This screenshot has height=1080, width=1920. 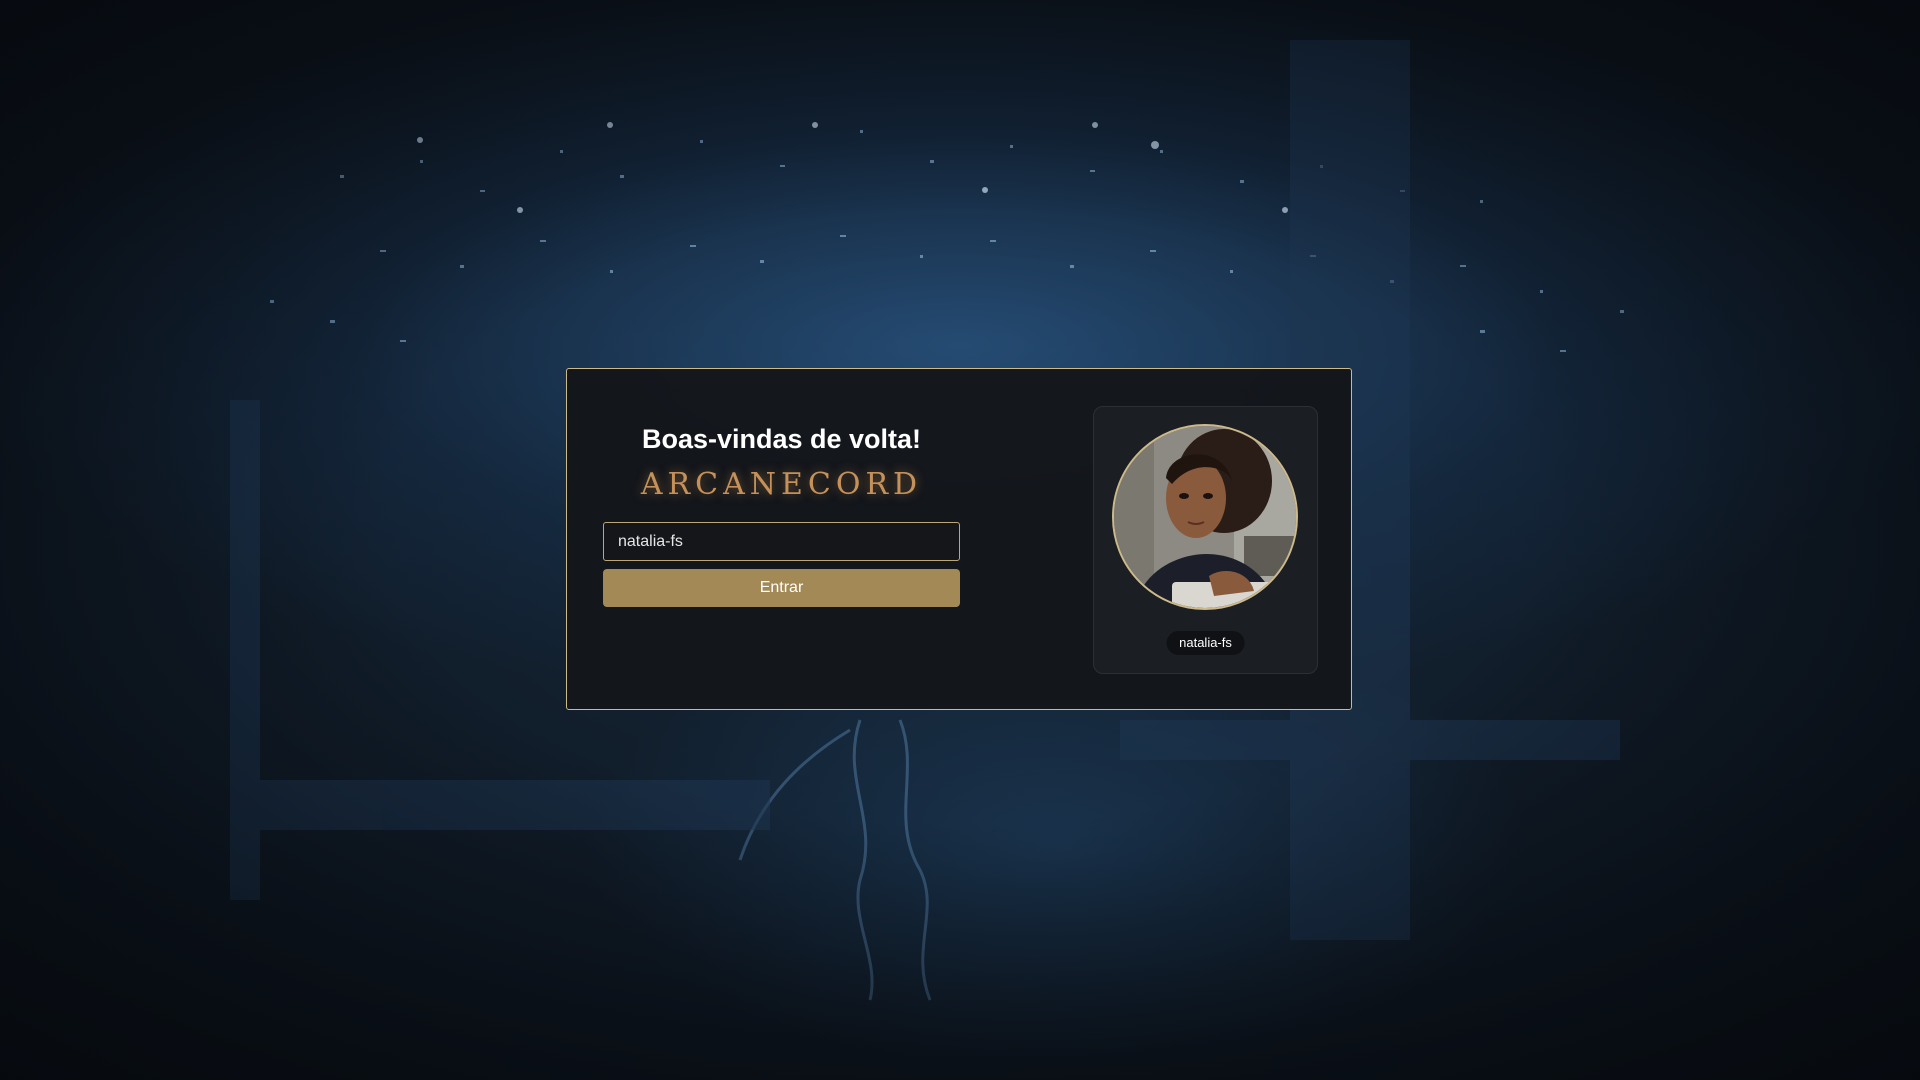 What do you see at coordinates (781, 439) in the screenshot?
I see `welcome-title: Boas-vindas de volta!` at bounding box center [781, 439].